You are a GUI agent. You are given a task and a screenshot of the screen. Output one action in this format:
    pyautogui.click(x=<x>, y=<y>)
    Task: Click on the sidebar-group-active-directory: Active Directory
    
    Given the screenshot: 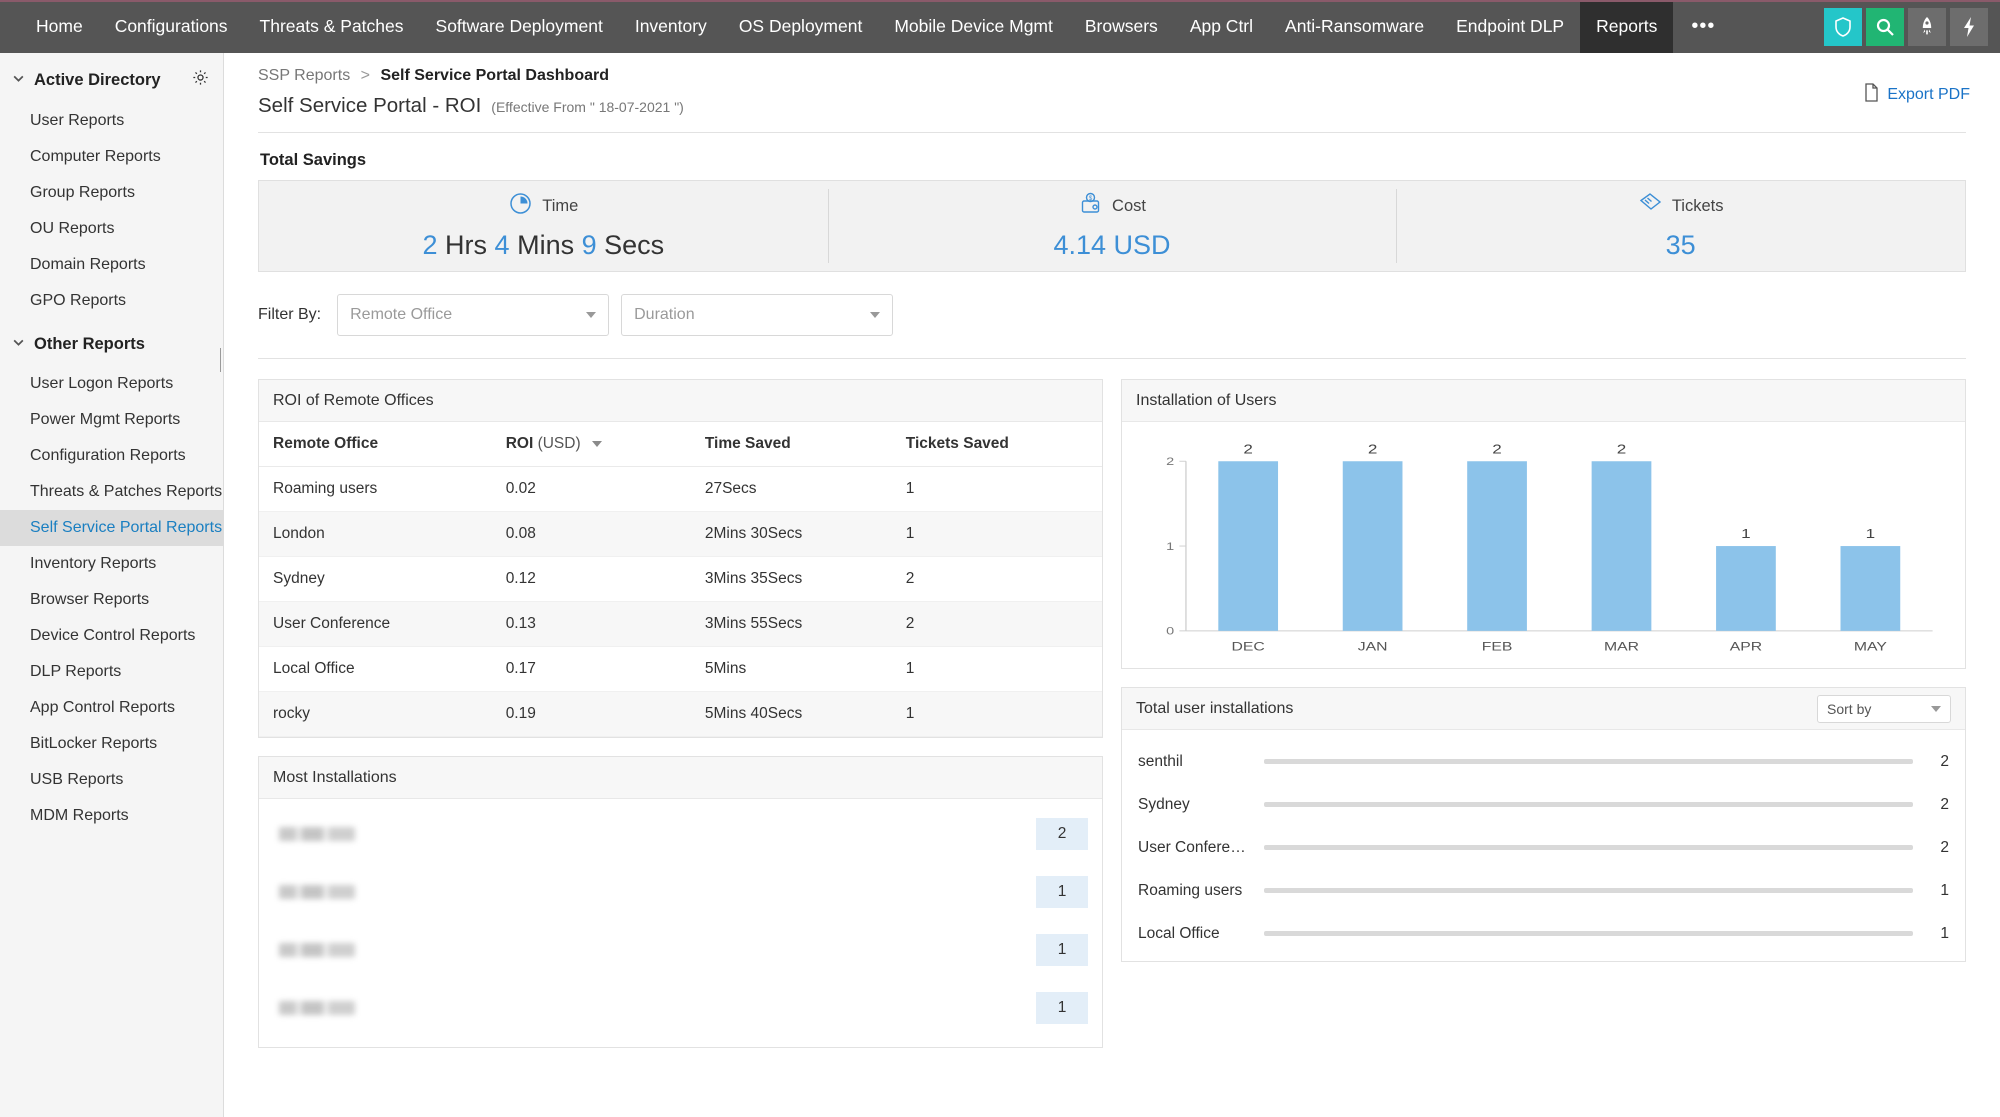 What is the action you would take?
    pyautogui.click(x=111, y=78)
    